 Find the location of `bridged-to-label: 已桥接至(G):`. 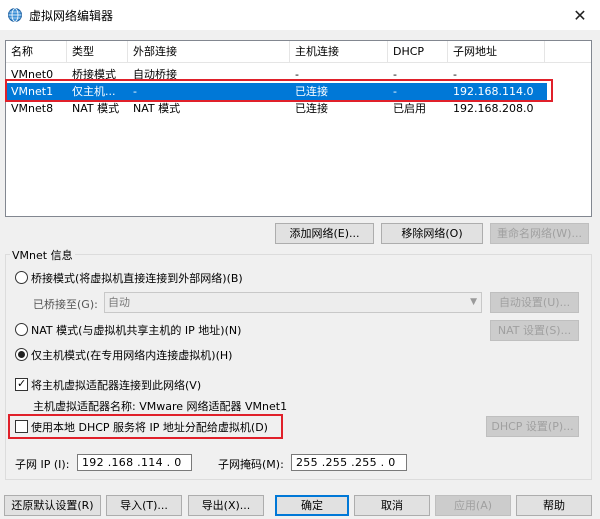

bridged-to-label: 已桥接至(G): is located at coordinates (65, 304).